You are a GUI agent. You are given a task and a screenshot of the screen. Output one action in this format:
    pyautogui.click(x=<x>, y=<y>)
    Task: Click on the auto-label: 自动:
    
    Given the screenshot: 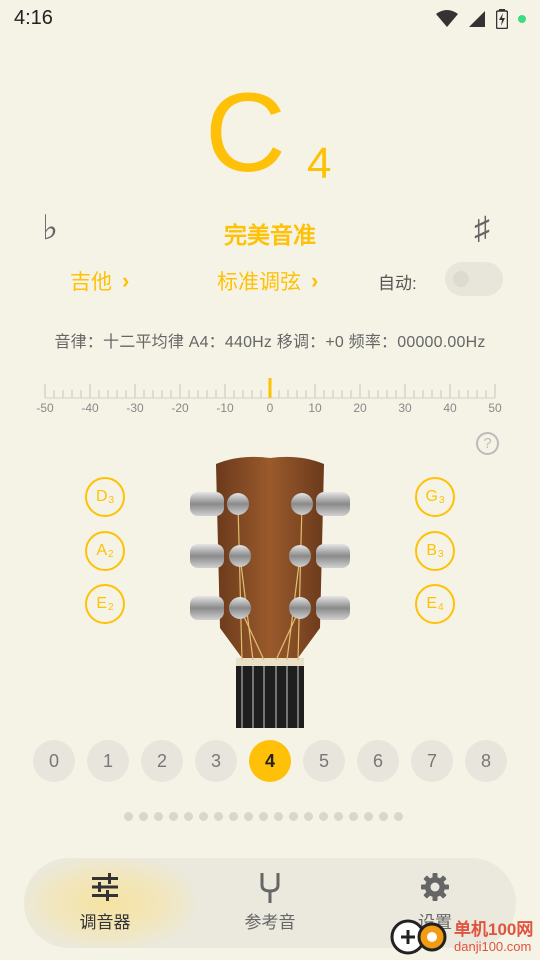 What is the action you would take?
    pyautogui.click(x=397, y=283)
    